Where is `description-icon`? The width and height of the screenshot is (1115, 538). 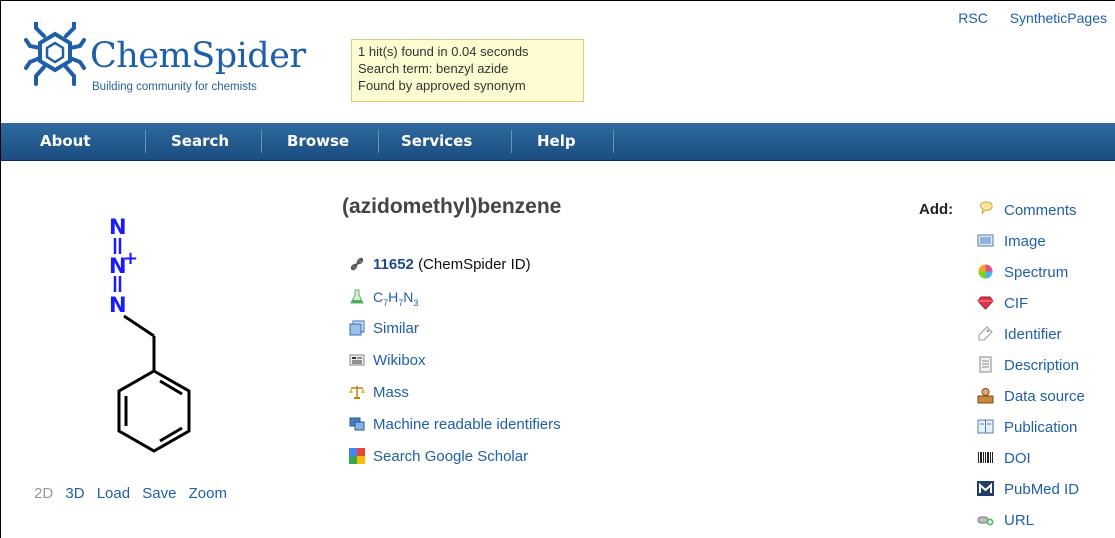
description-icon is located at coordinates (985, 364).